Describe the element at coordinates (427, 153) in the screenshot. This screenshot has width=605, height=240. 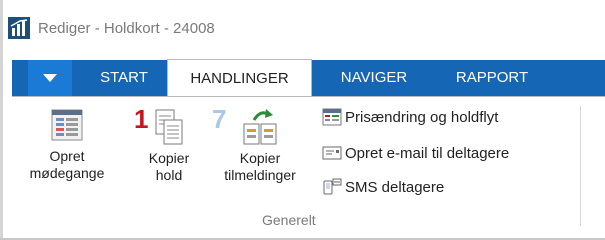
I see `opret-email-label: Opret e-mail til deltagere` at that location.